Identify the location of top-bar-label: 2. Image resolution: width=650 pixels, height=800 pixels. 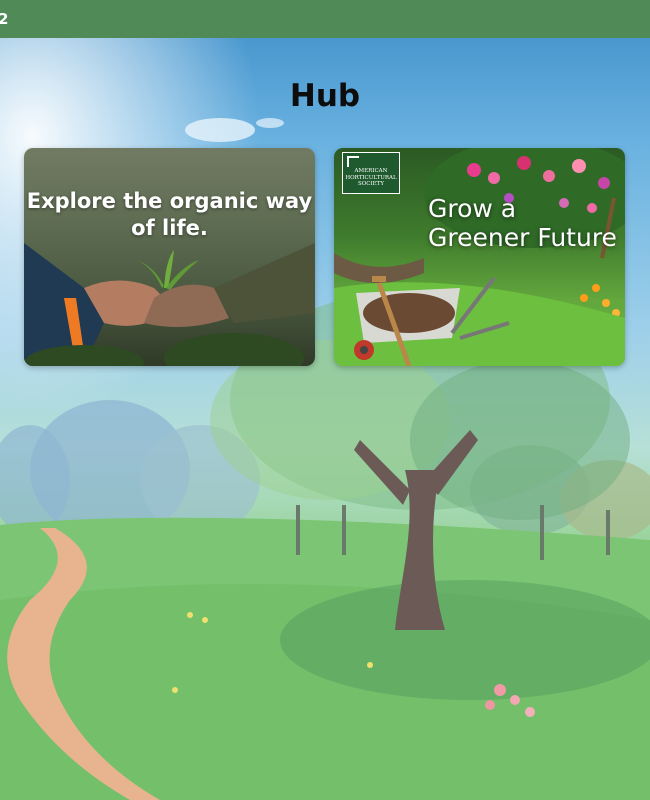
(4, 19).